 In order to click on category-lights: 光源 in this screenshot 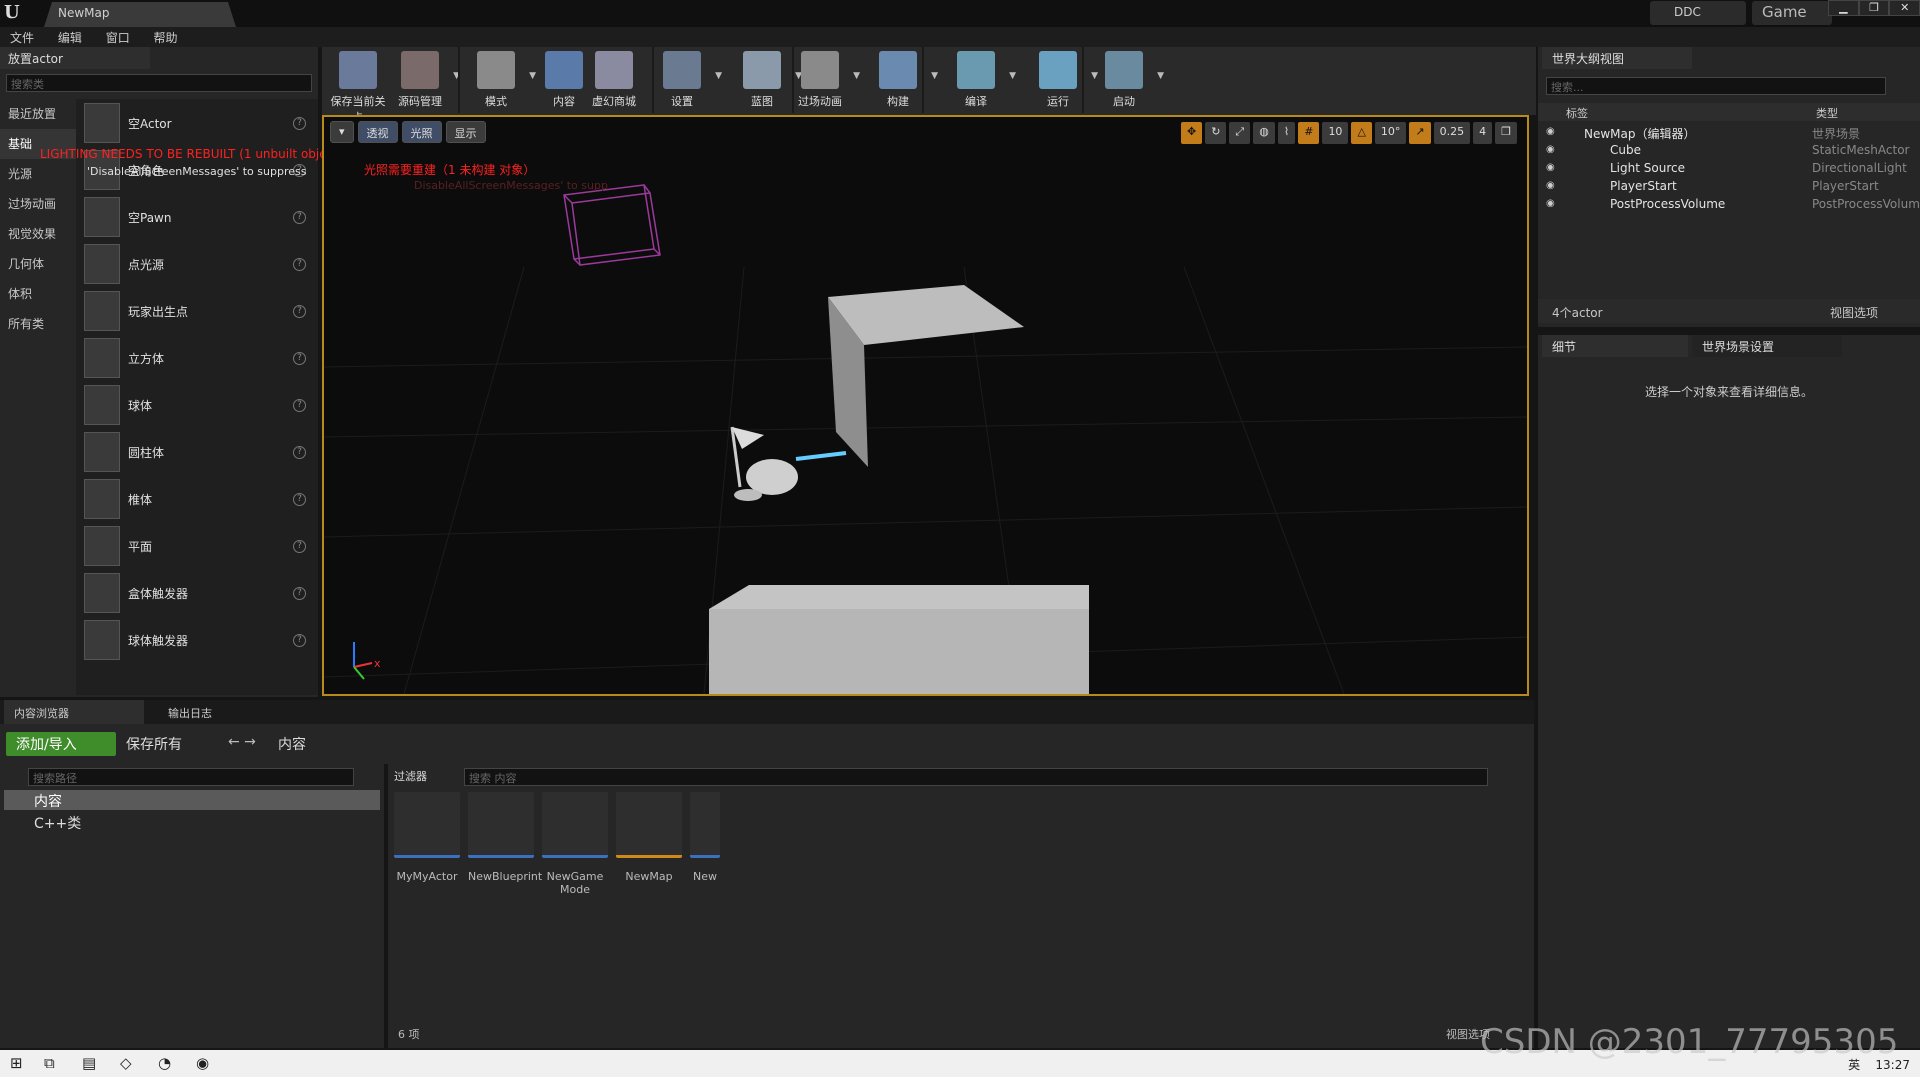, I will do `click(38, 174)`.